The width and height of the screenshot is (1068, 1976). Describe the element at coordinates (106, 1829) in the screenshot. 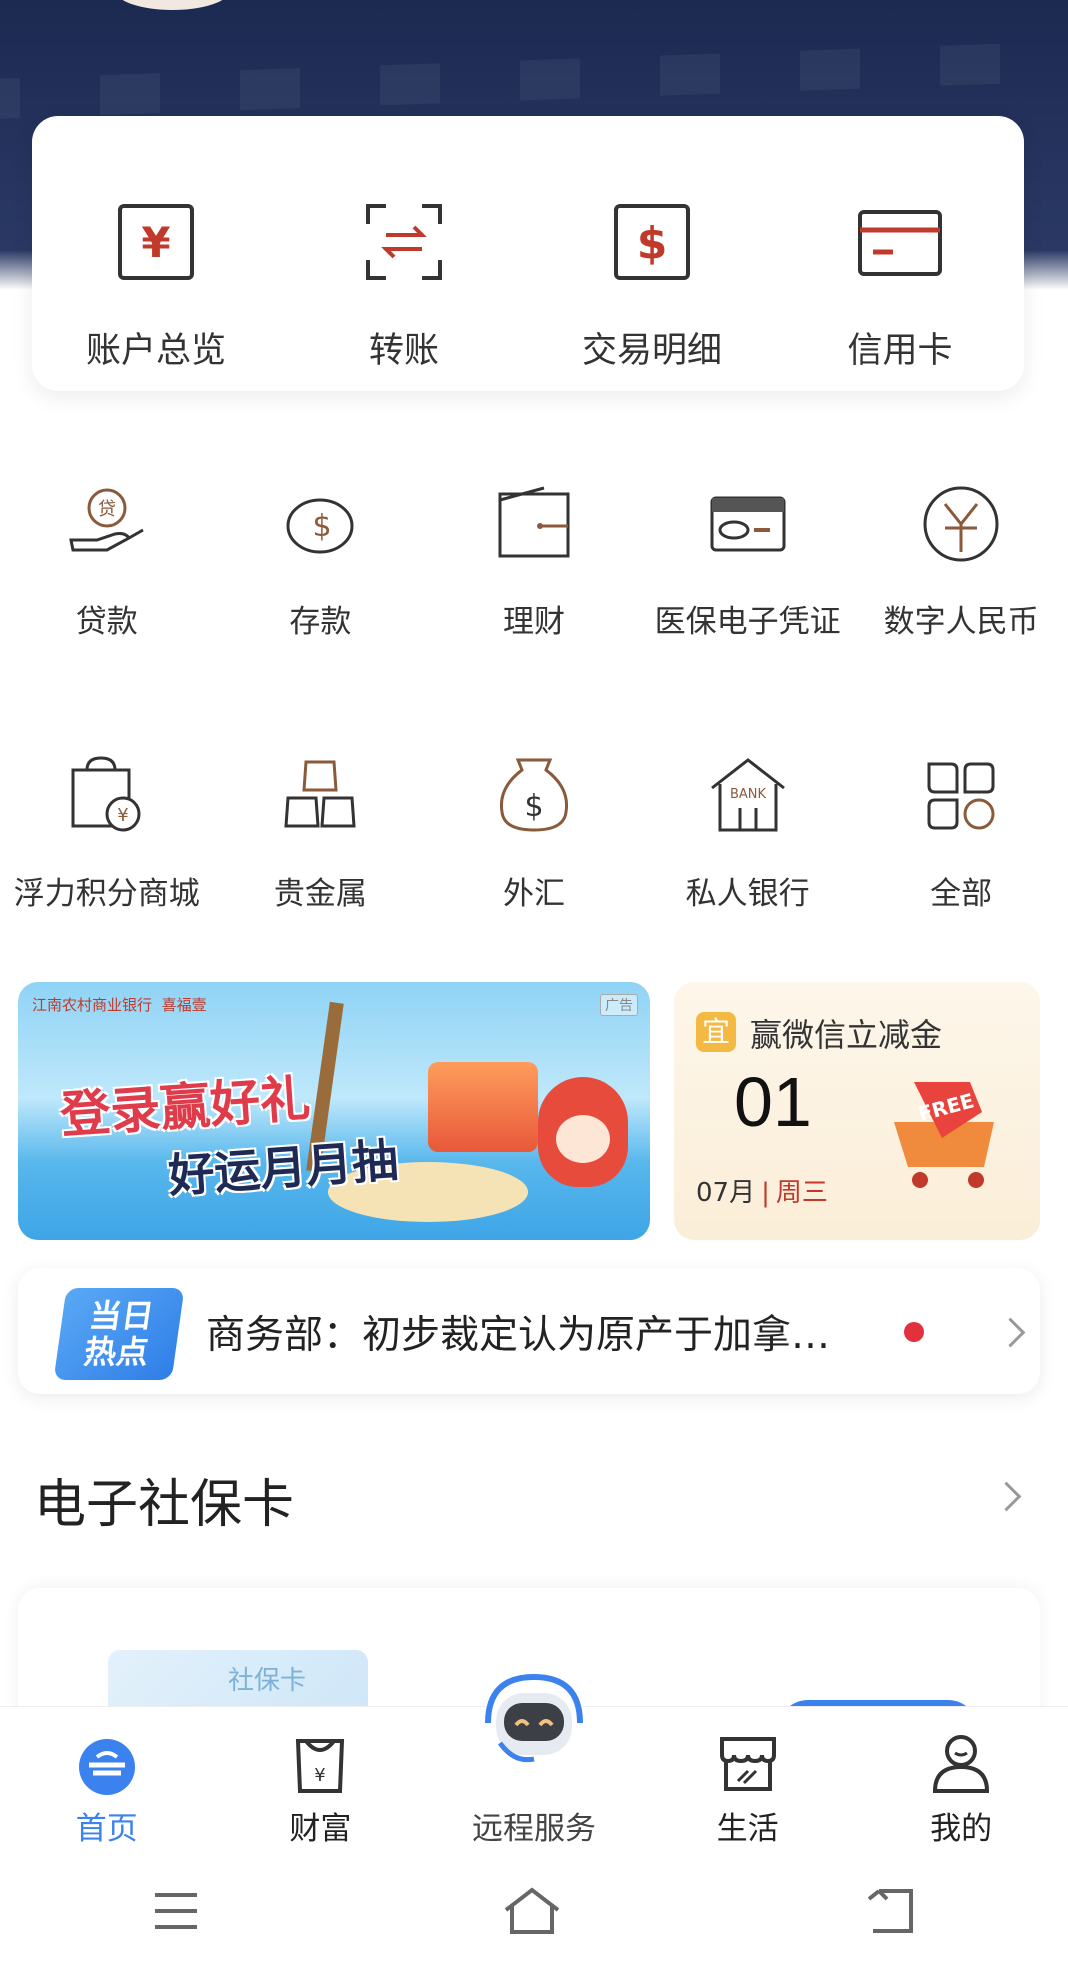

I see `tab-label: 首页` at that location.